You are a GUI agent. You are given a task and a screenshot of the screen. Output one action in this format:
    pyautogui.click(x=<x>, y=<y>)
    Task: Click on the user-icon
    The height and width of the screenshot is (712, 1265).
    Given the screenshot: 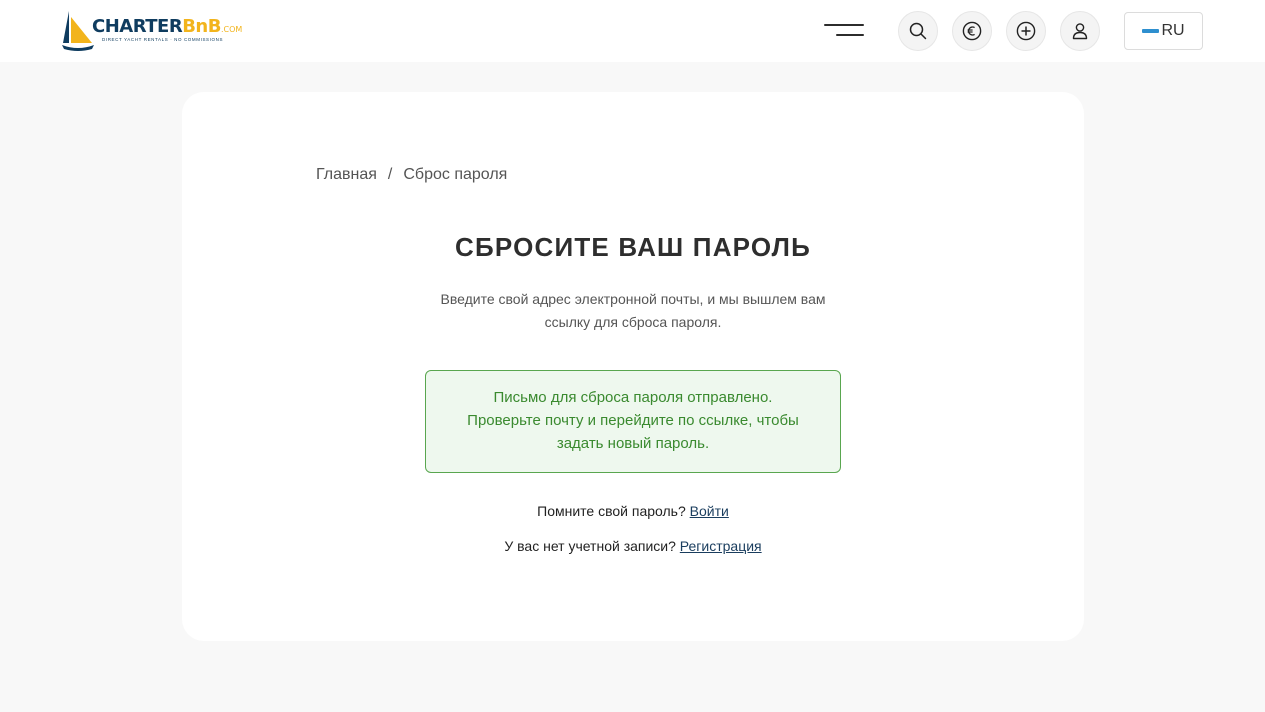 What is the action you would take?
    pyautogui.click(x=1080, y=31)
    